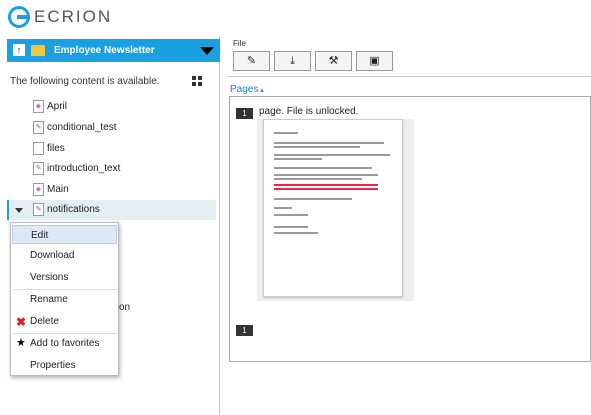  I want to click on selection-marker, so click(8, 210).